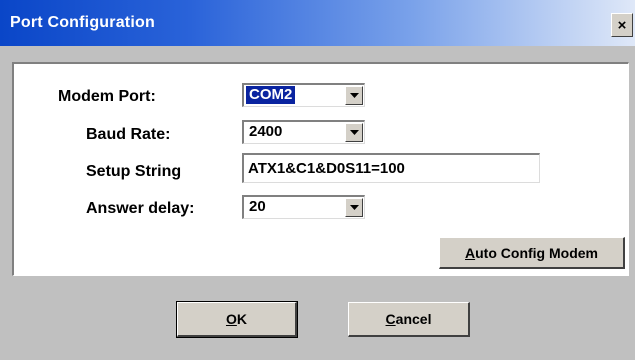 Image resolution: width=635 pixels, height=360 pixels. I want to click on modem-port-dropdown-button, so click(354, 95).